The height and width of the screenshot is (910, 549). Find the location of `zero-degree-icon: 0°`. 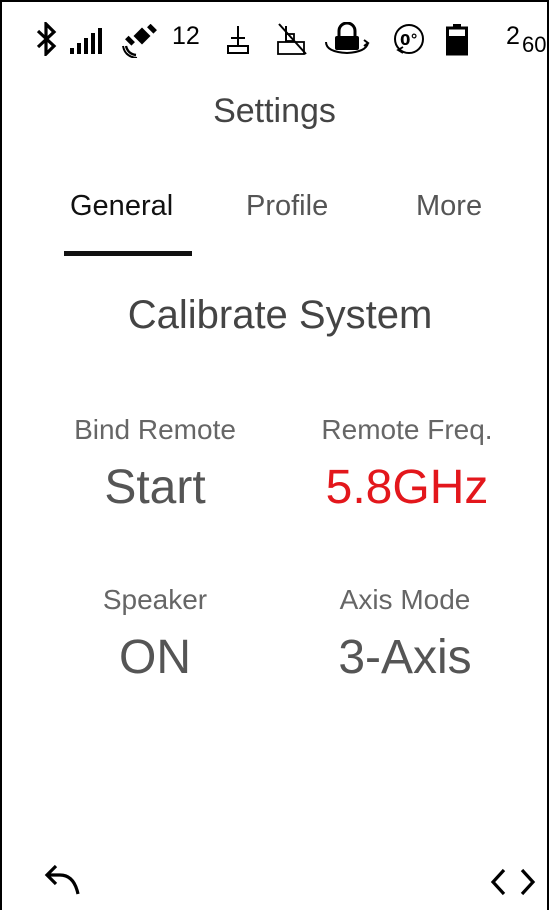

zero-degree-icon: 0° is located at coordinates (409, 39).